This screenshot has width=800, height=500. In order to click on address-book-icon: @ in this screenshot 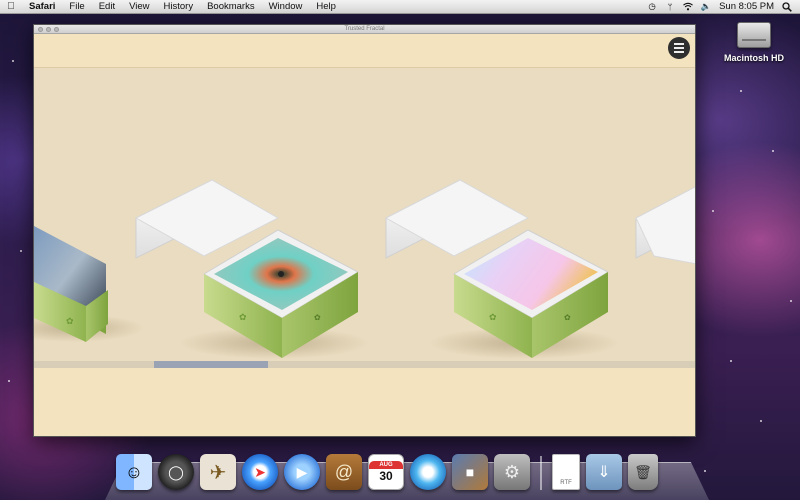, I will do `click(344, 472)`.